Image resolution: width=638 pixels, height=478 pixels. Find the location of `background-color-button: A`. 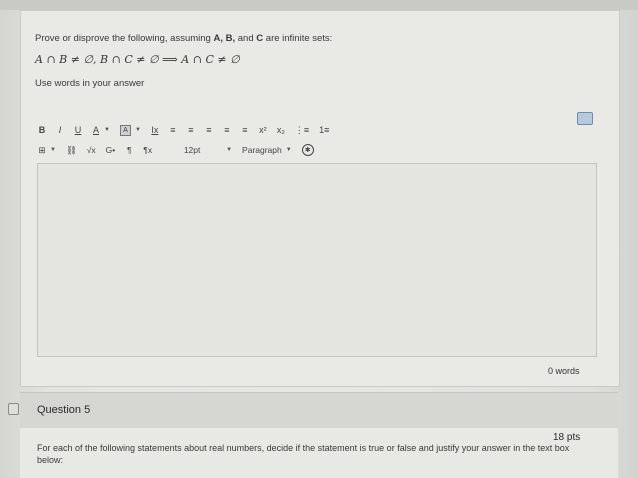

background-color-button: A is located at coordinates (125, 130).